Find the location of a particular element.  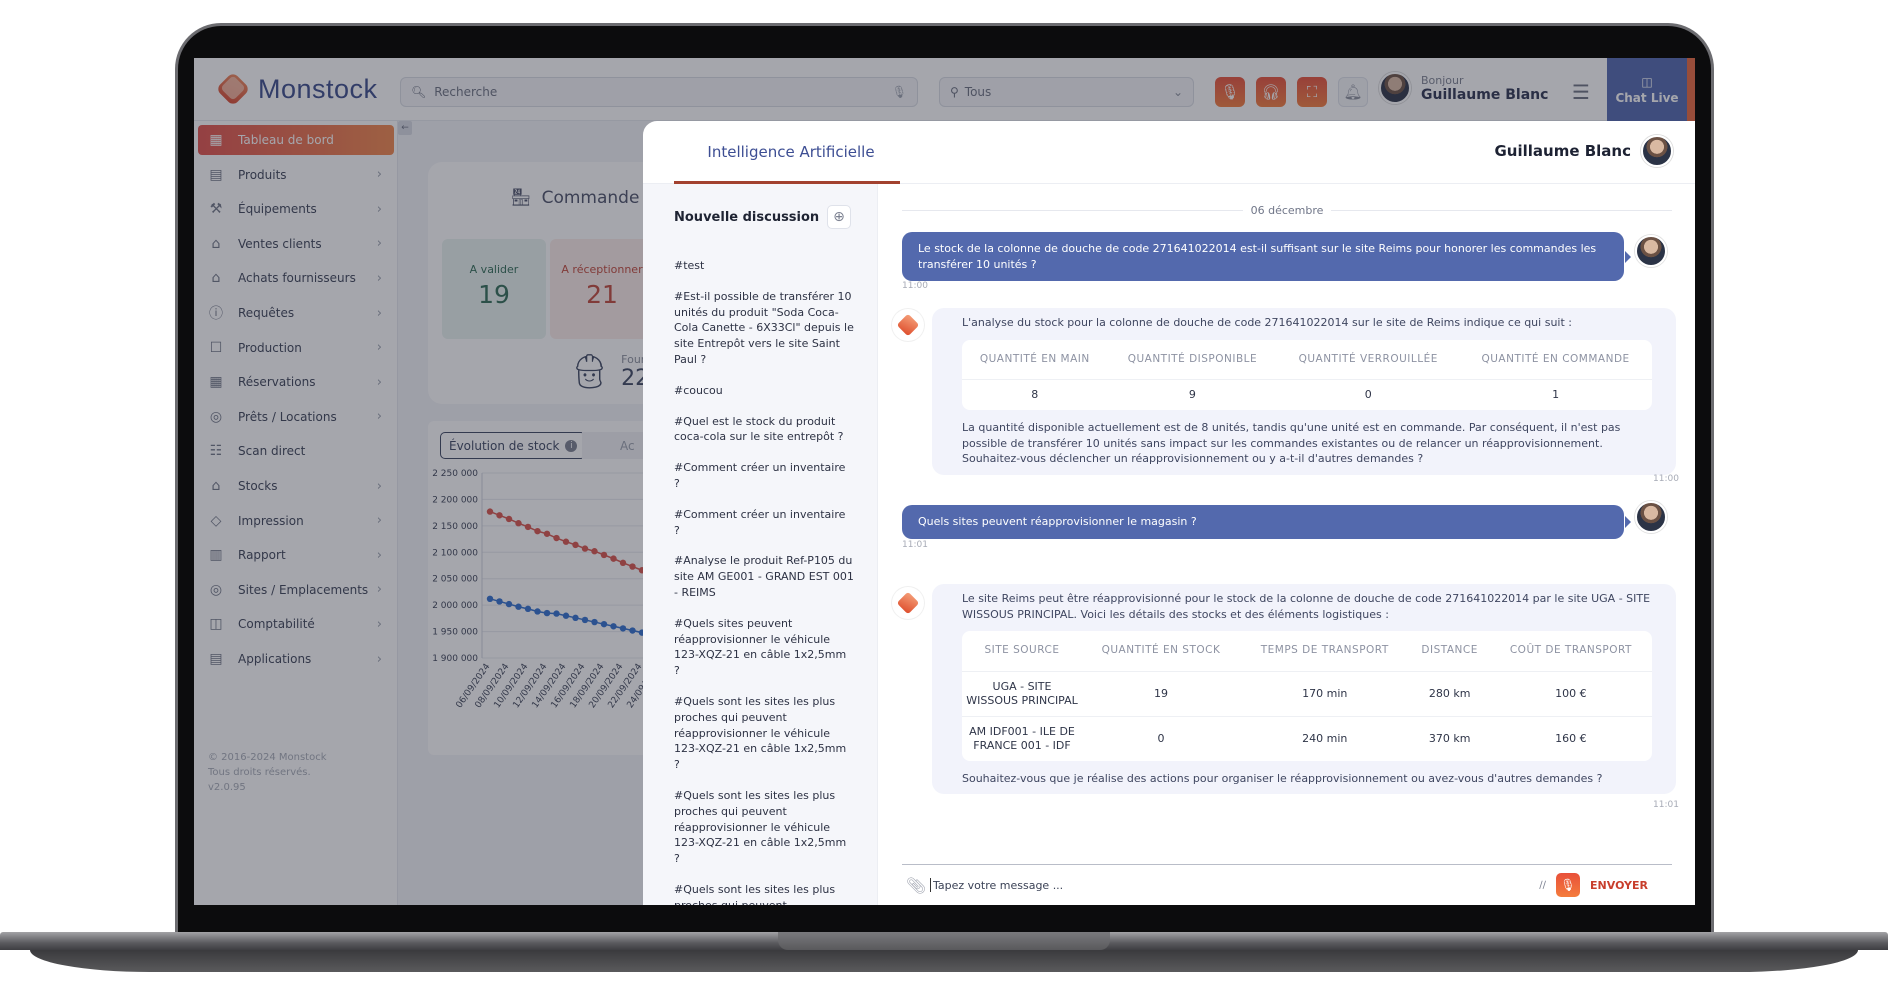

send-button: ENVOYER is located at coordinates (1619, 885).